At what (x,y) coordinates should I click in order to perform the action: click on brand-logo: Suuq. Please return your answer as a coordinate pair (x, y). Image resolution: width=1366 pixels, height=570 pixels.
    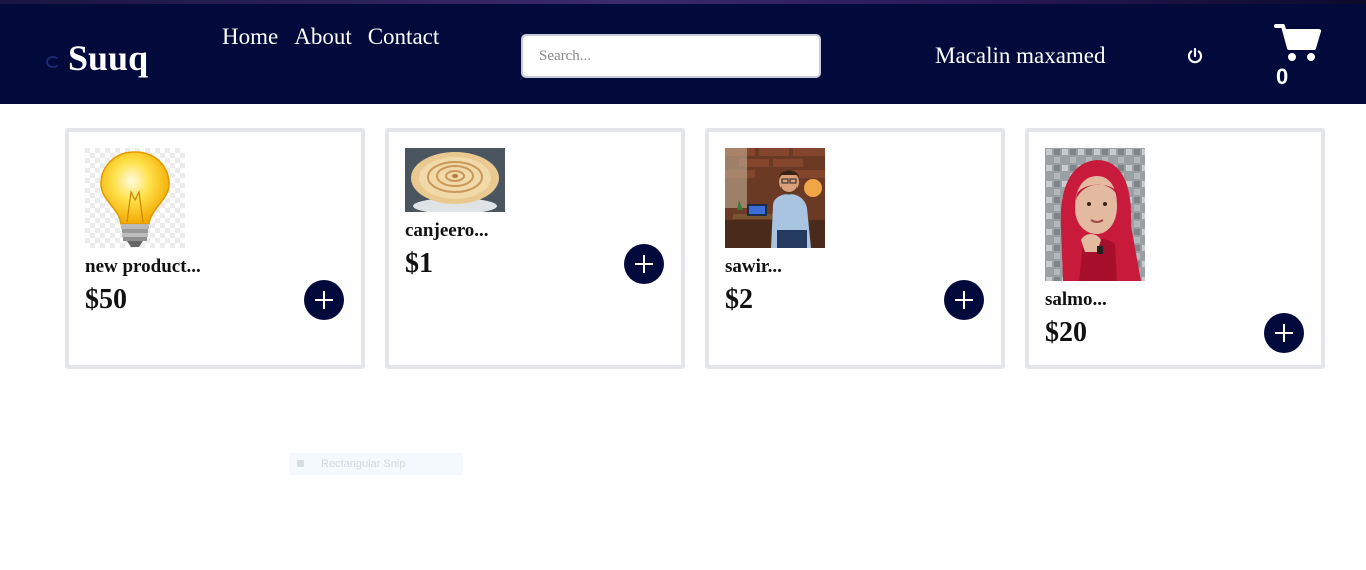
    Looking at the image, I should click on (108, 58).